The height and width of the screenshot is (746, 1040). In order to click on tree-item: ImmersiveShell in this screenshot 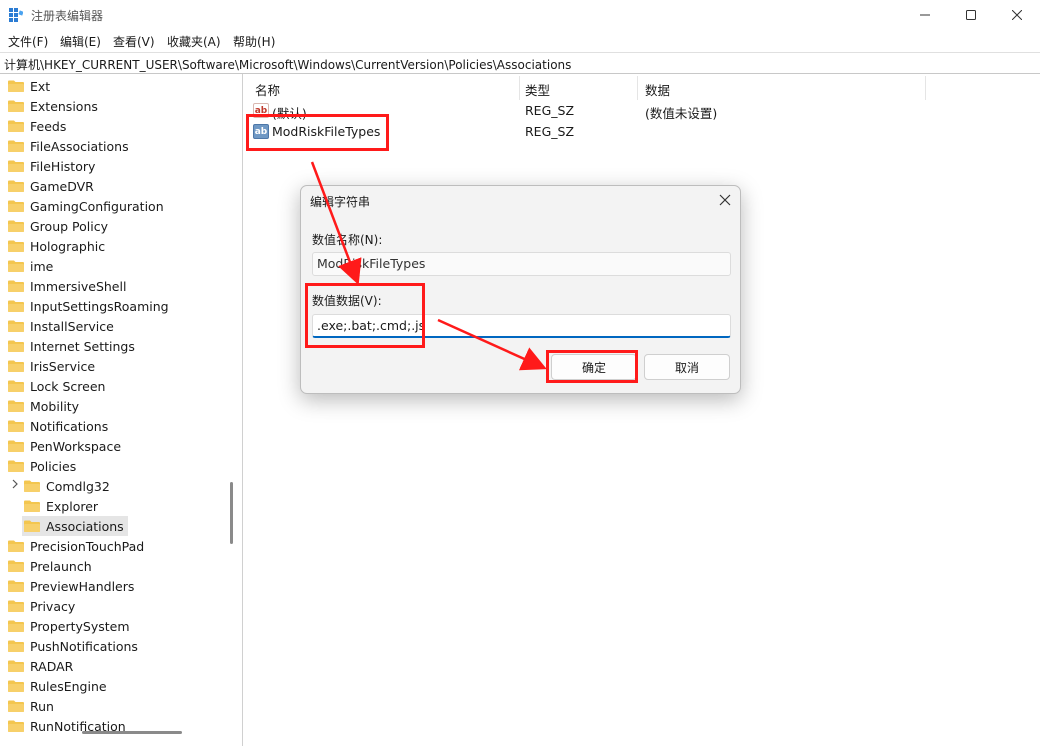, I will do `click(68, 286)`.